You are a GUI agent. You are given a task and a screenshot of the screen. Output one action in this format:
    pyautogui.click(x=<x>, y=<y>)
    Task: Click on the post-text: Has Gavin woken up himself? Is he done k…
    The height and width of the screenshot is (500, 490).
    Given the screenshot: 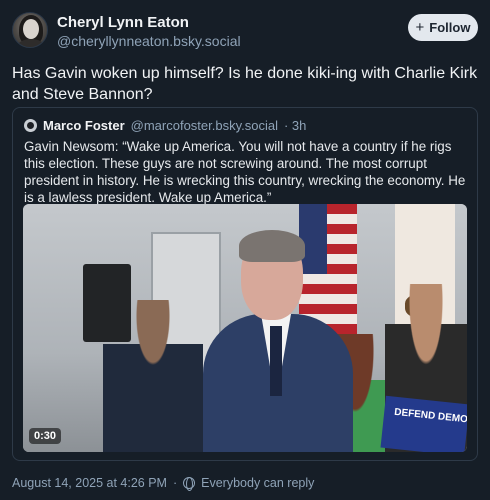 What is the action you would take?
    pyautogui.click(x=245, y=84)
    